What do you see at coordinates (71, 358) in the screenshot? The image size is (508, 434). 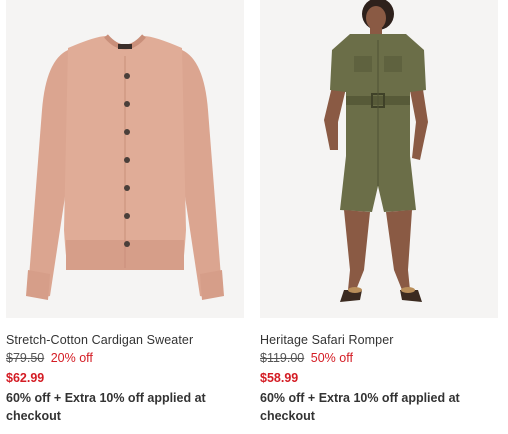 I see `discount-percent: 20% off` at bounding box center [71, 358].